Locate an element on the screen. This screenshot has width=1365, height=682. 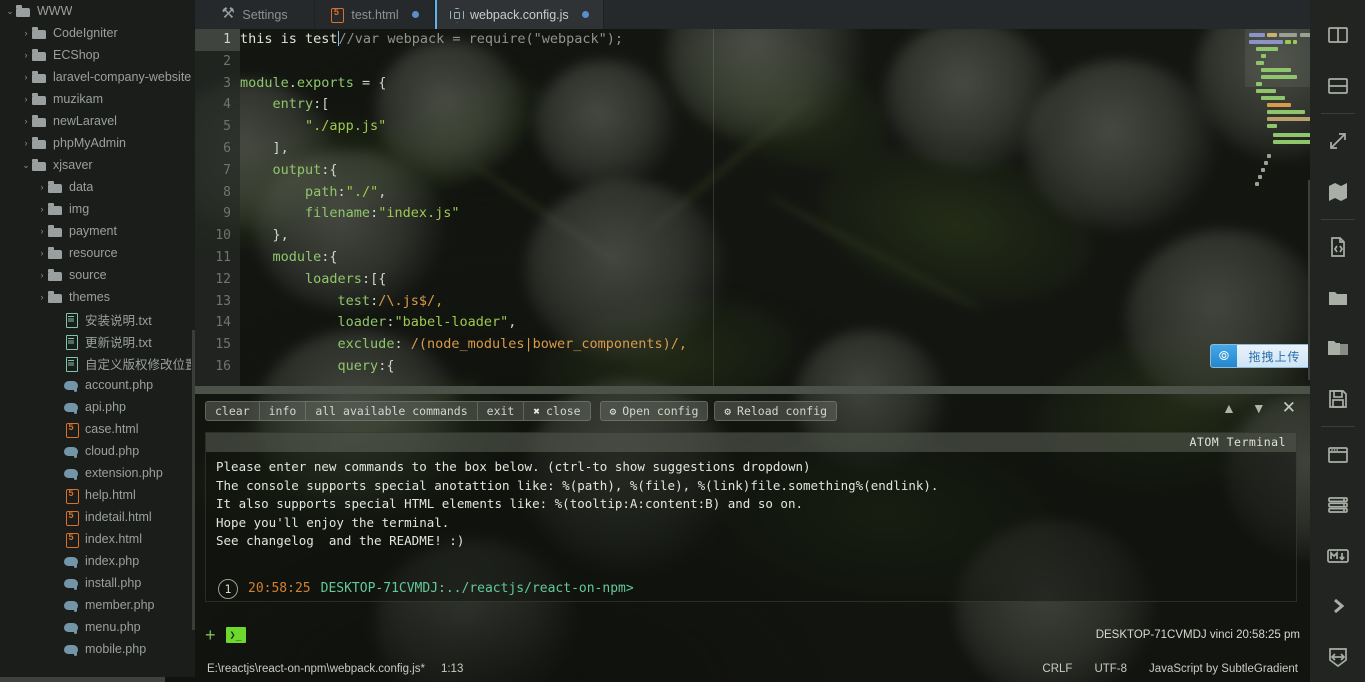
tree-item: case.html is located at coordinates (97, 429).